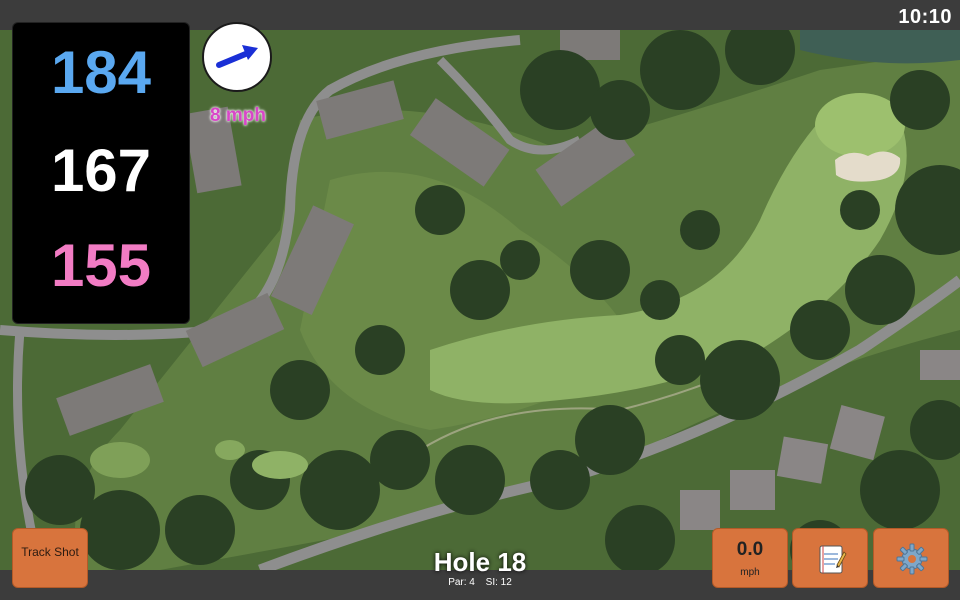  Describe the element at coordinates (480, 582) in the screenshot. I see `hole-info: Par: 4 SI: 12` at that location.